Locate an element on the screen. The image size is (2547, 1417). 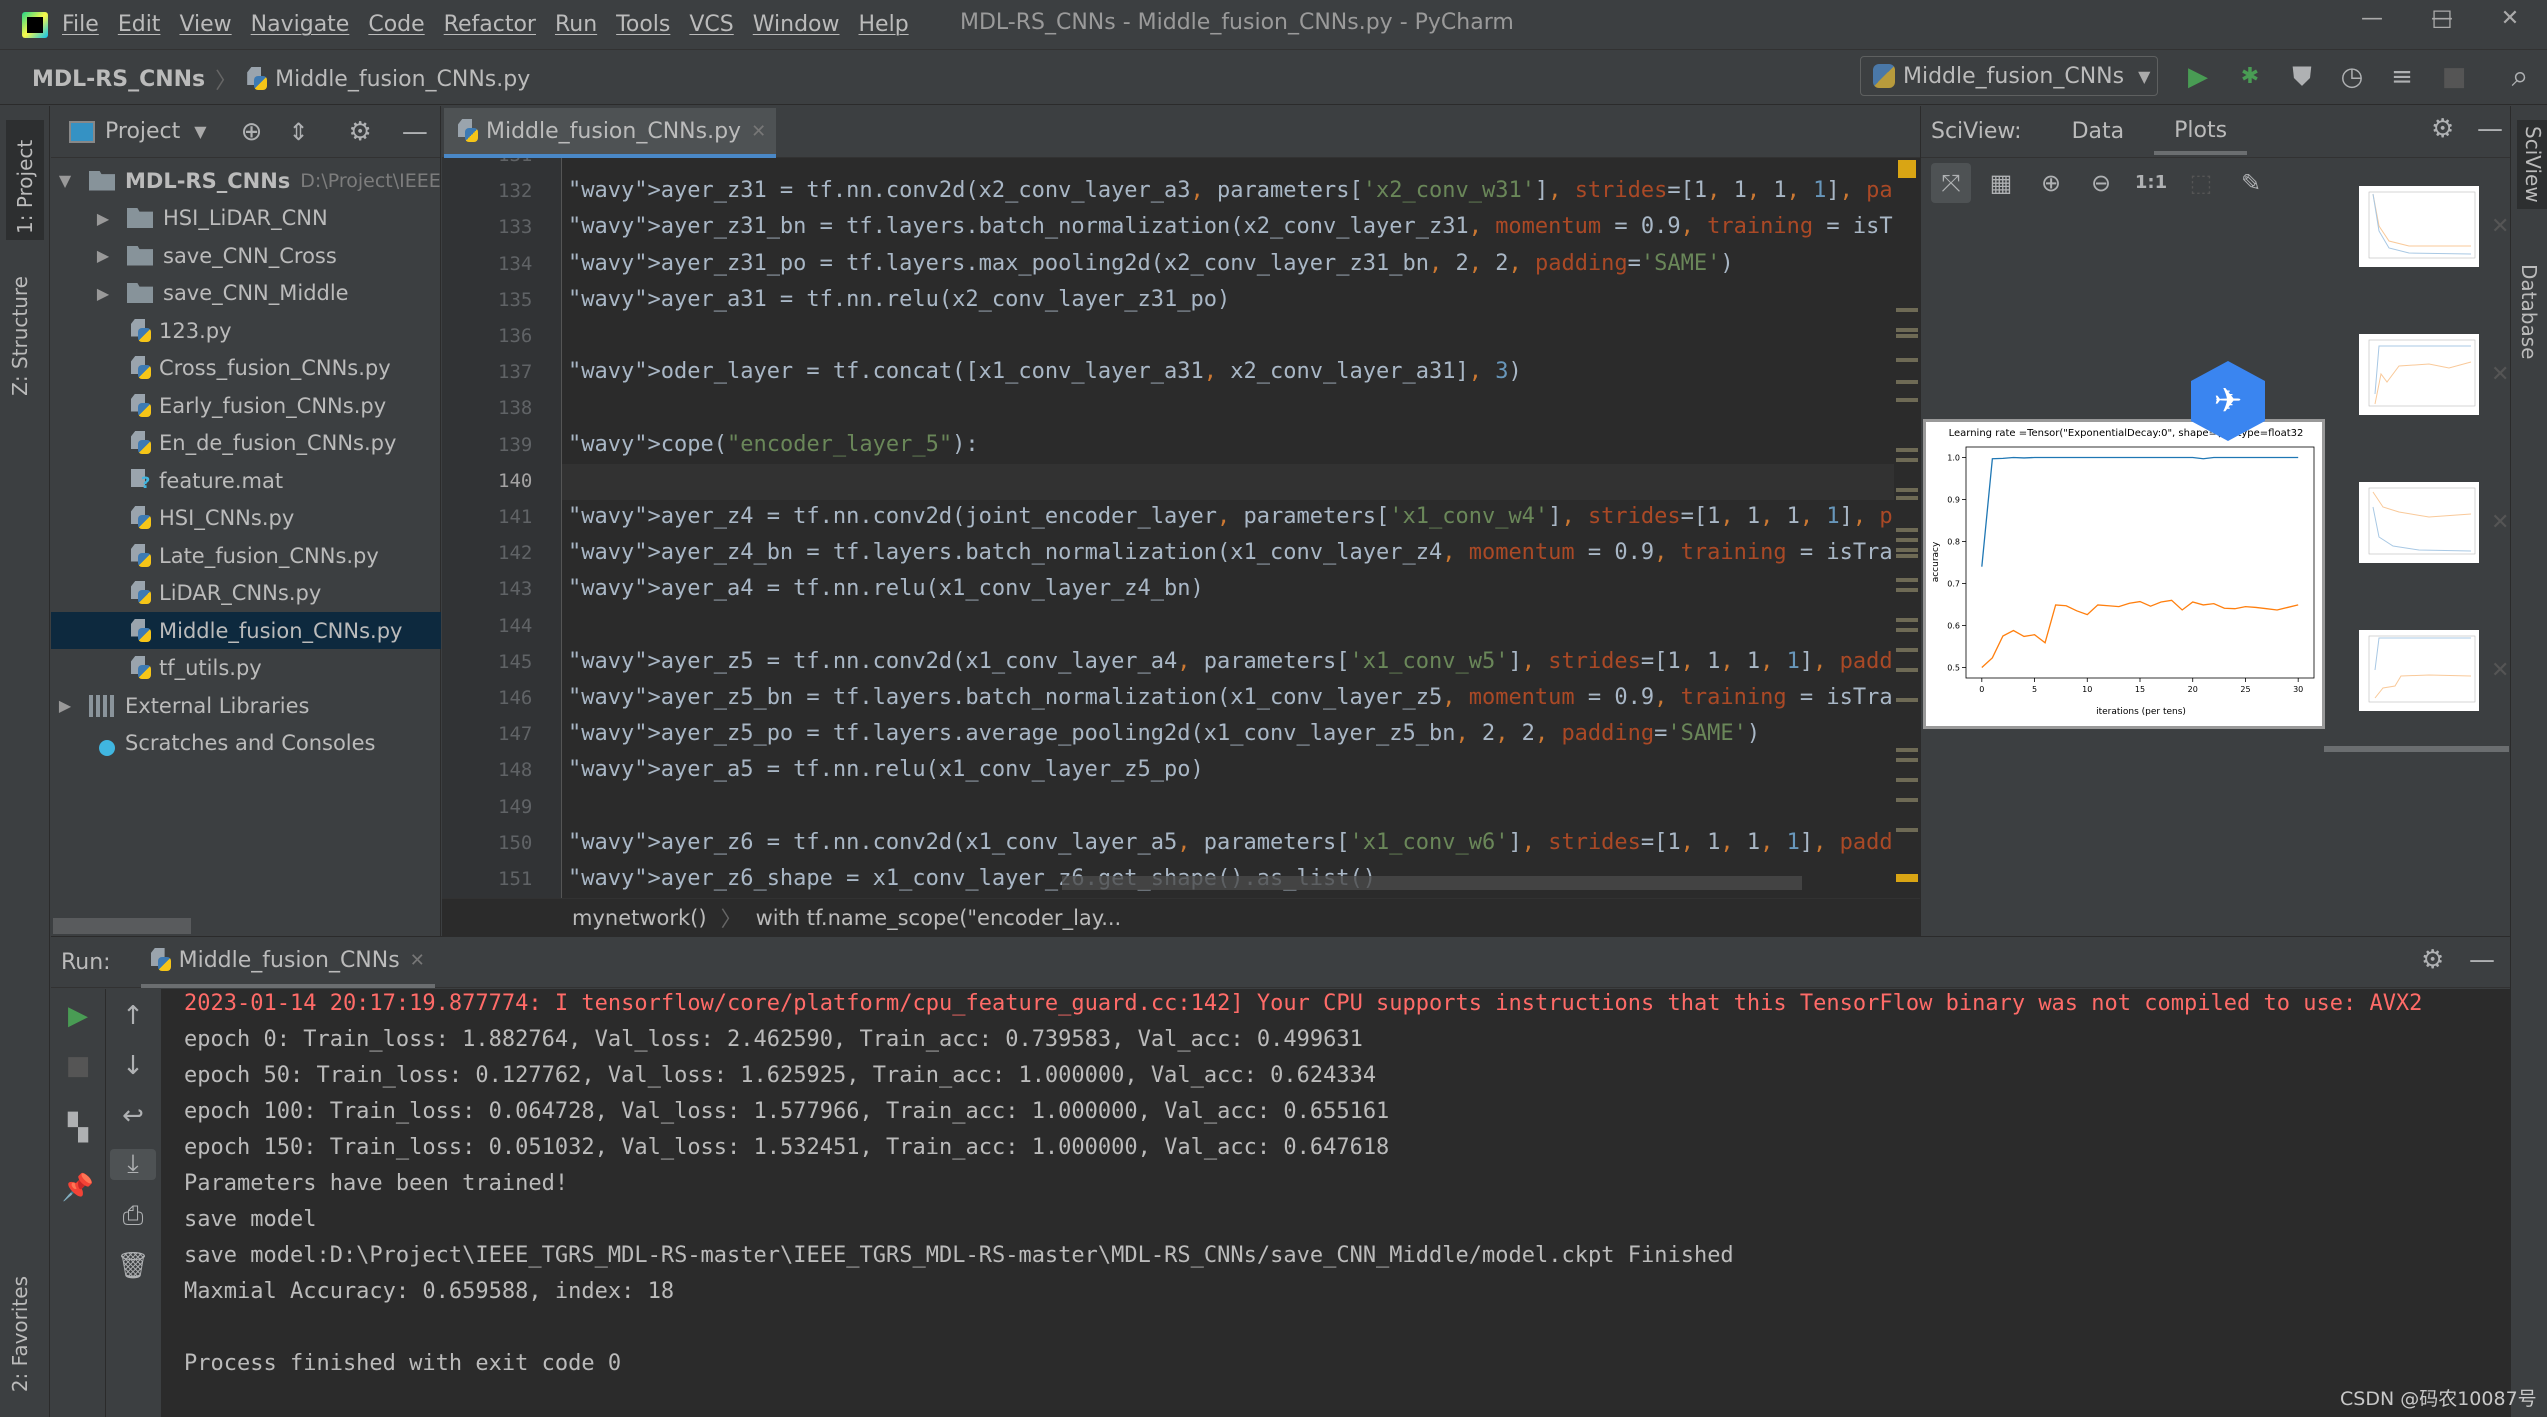
pin-tab-icon: 📌 is located at coordinates (78, 1188).